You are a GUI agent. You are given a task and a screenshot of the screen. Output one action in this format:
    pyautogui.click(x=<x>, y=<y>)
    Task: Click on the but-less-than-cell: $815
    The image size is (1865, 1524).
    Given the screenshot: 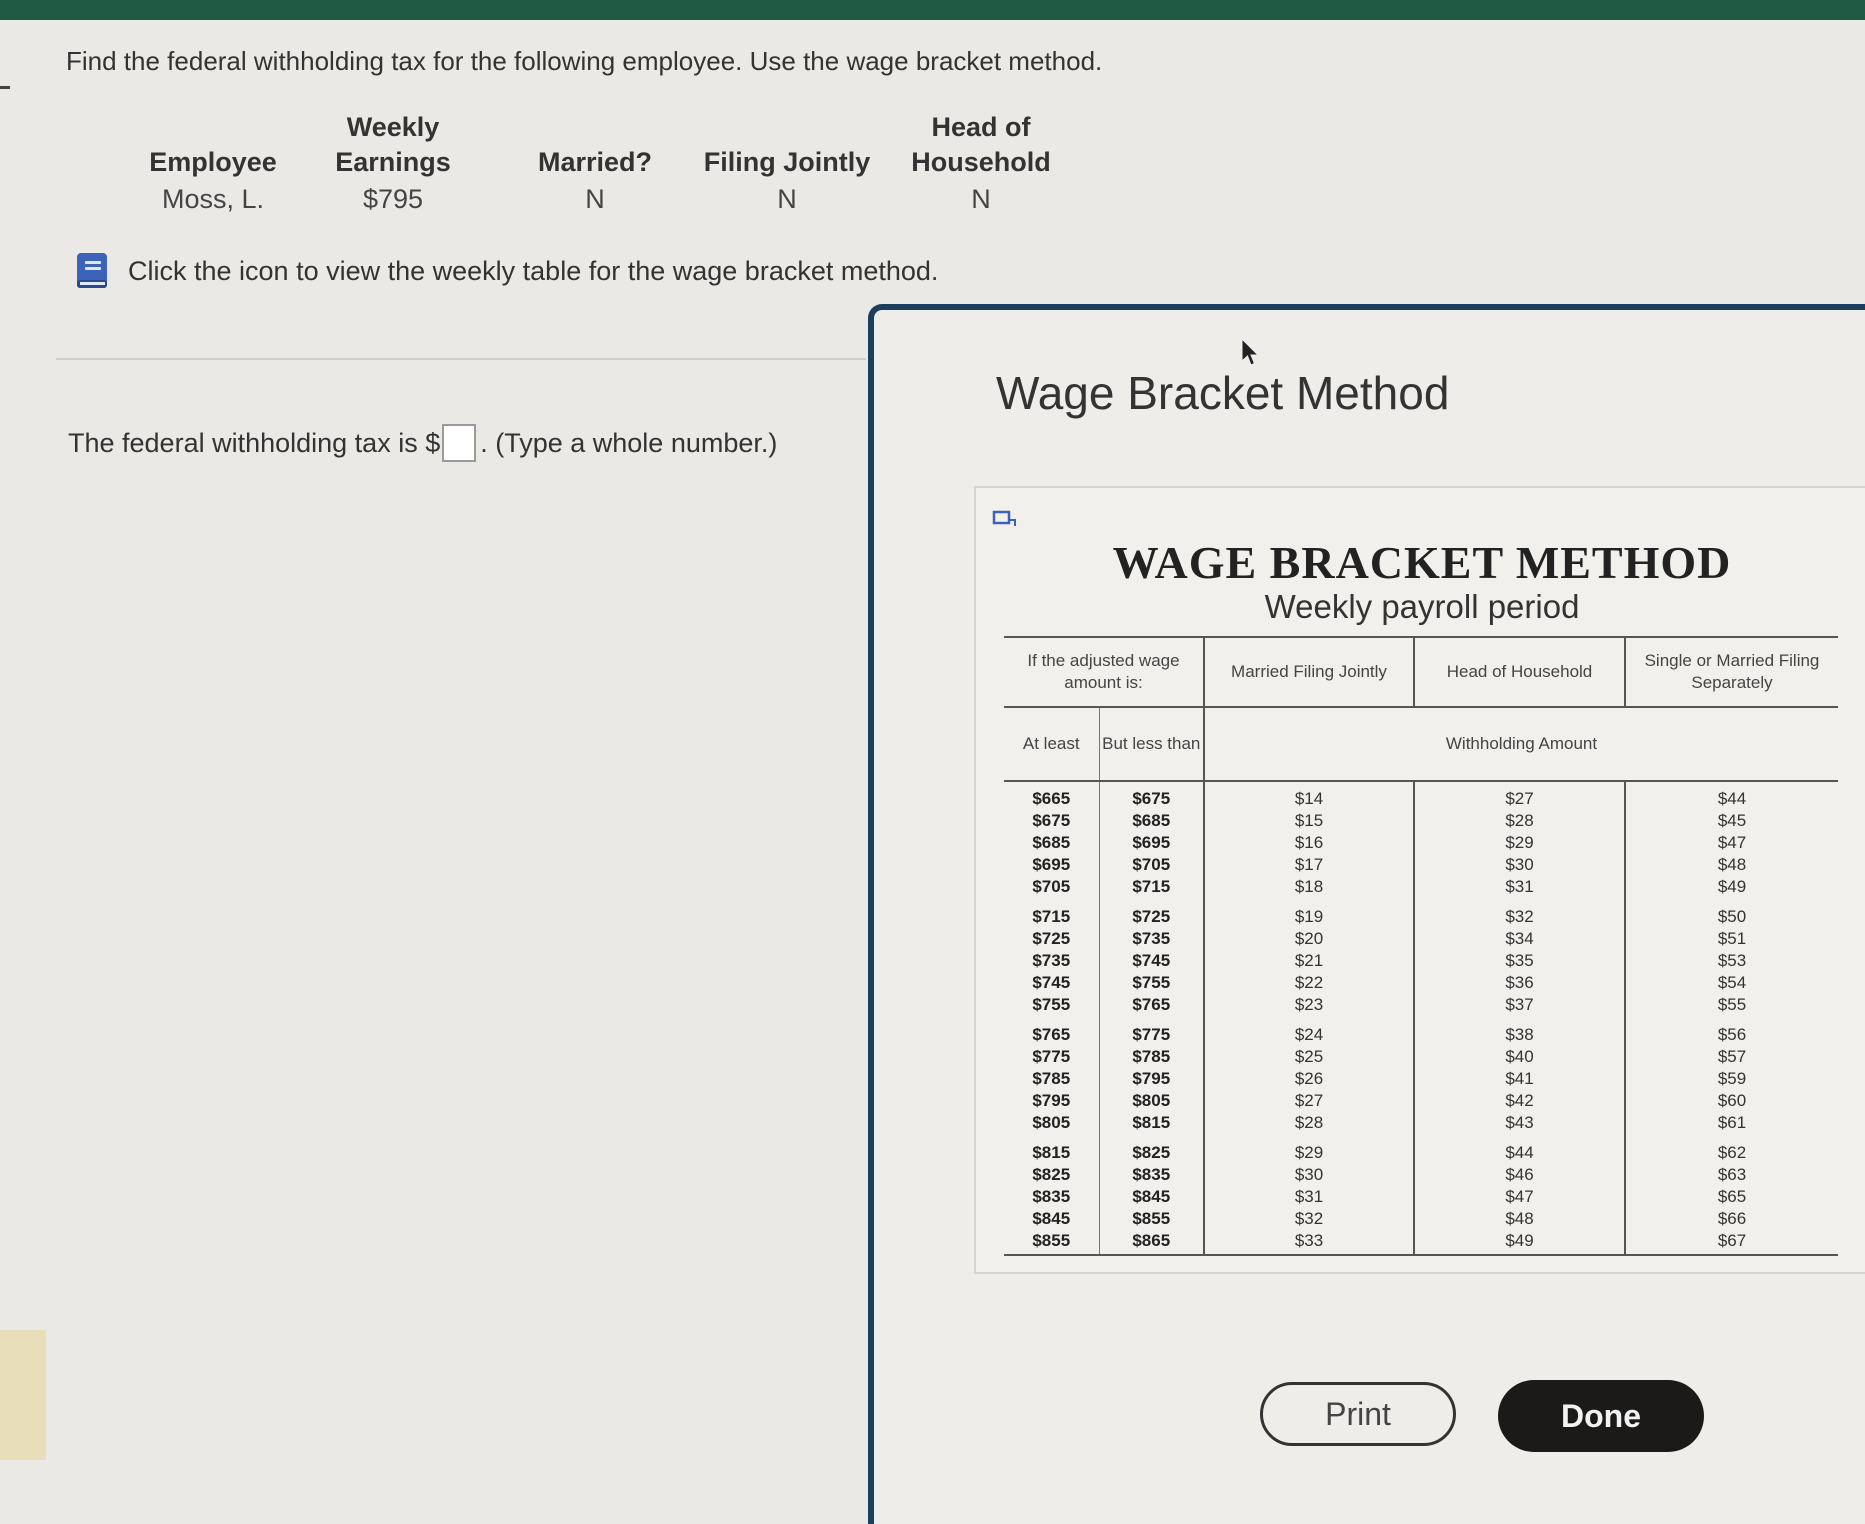 What is the action you would take?
    pyautogui.click(x=1151, y=1123)
    